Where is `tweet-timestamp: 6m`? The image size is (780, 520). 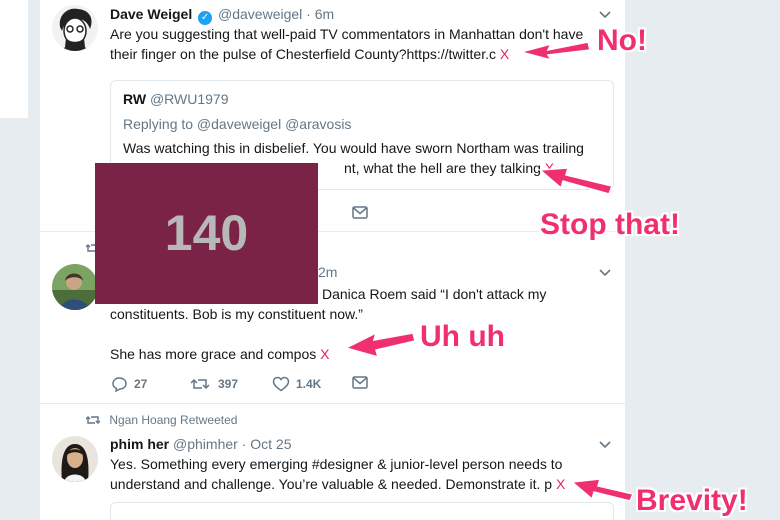
tweet-timestamp: 6m is located at coordinates (324, 14).